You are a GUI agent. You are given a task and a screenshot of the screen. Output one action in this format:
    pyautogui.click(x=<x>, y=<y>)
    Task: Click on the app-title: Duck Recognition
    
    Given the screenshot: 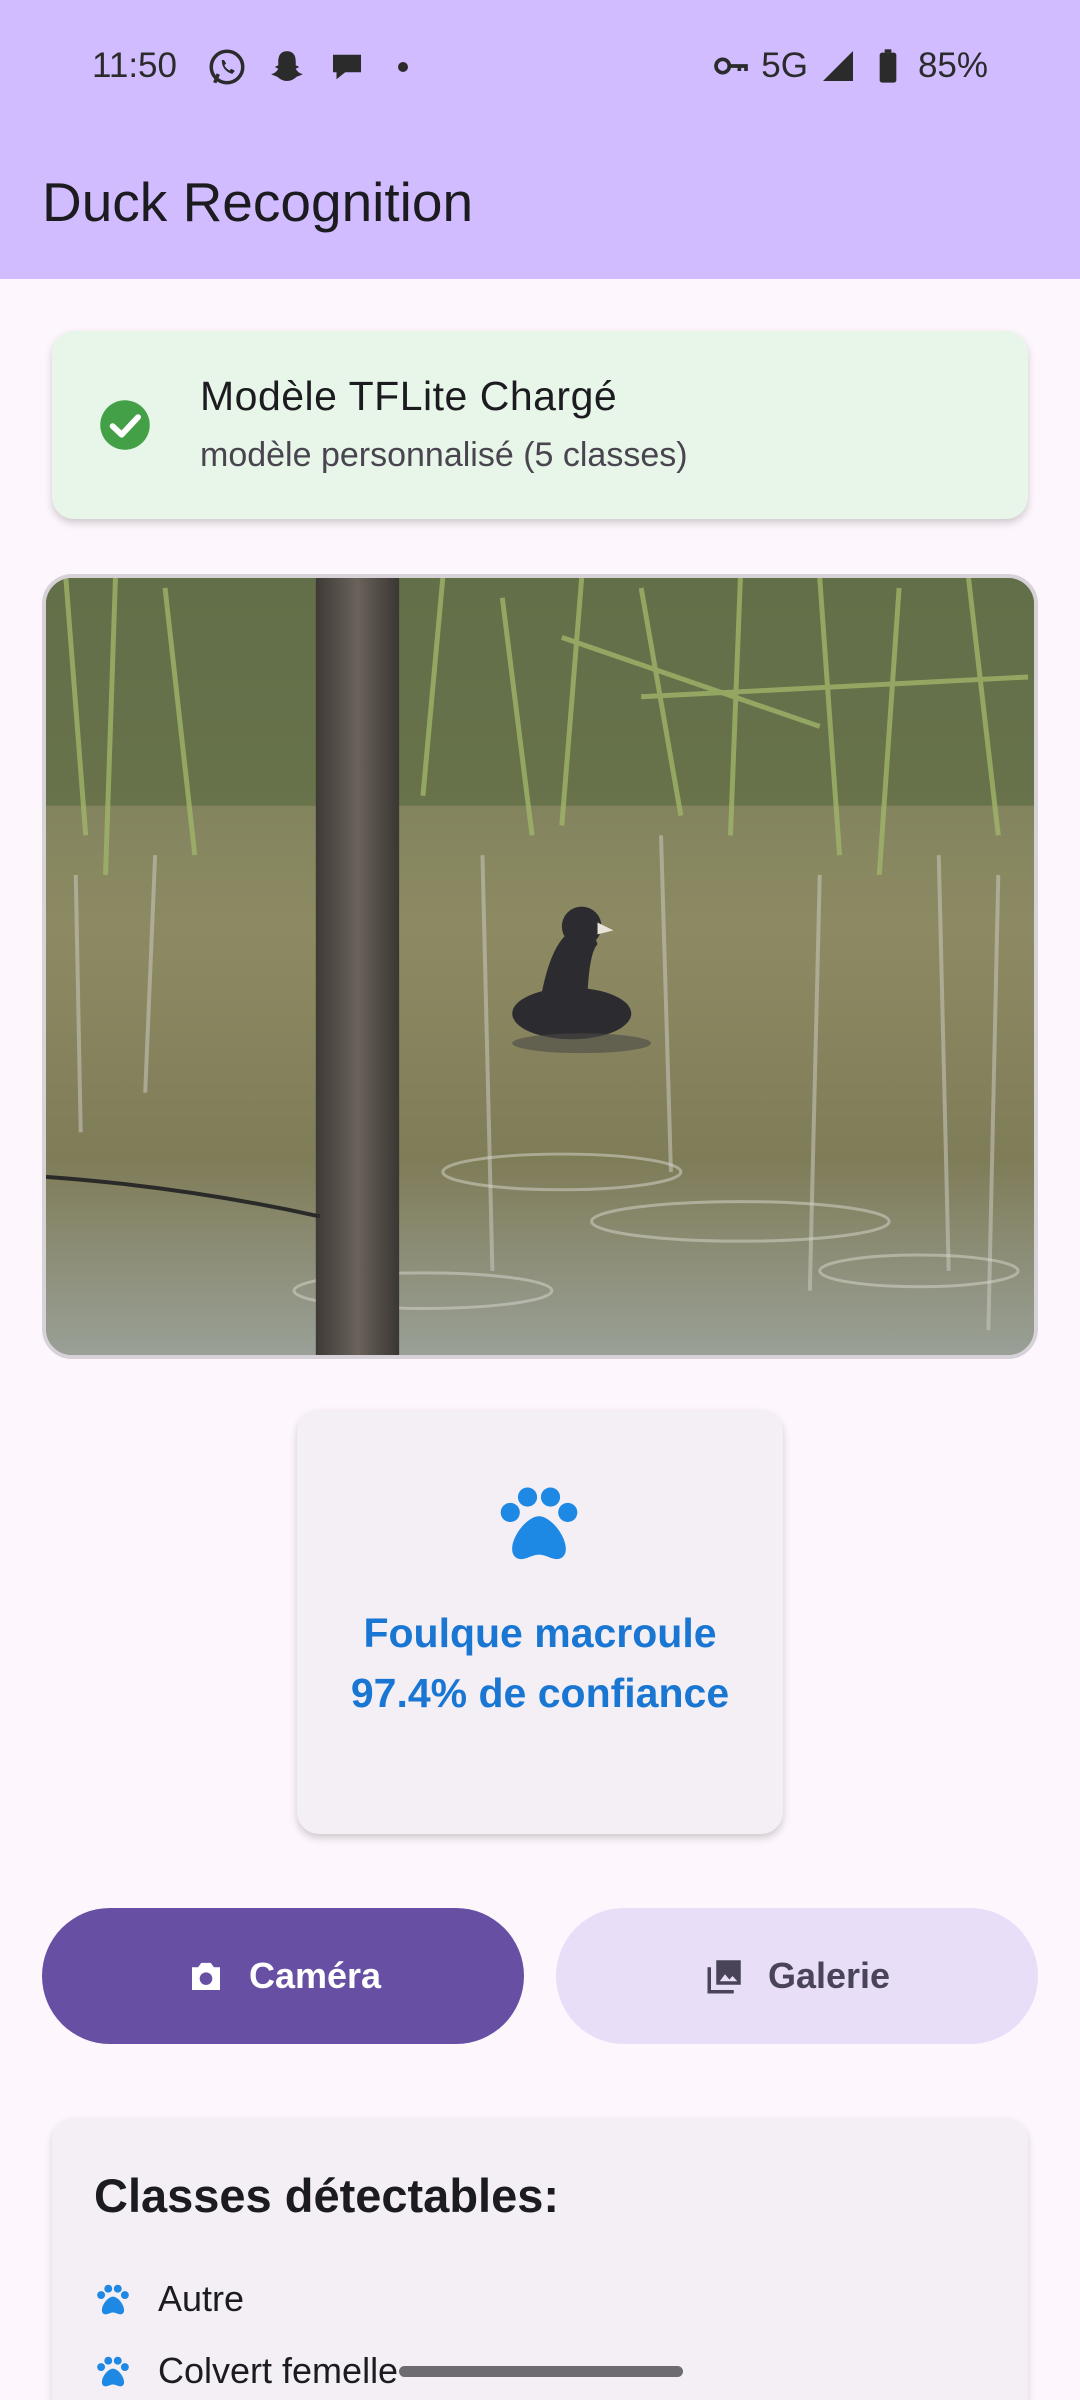 What is the action you would take?
    pyautogui.click(x=258, y=202)
    